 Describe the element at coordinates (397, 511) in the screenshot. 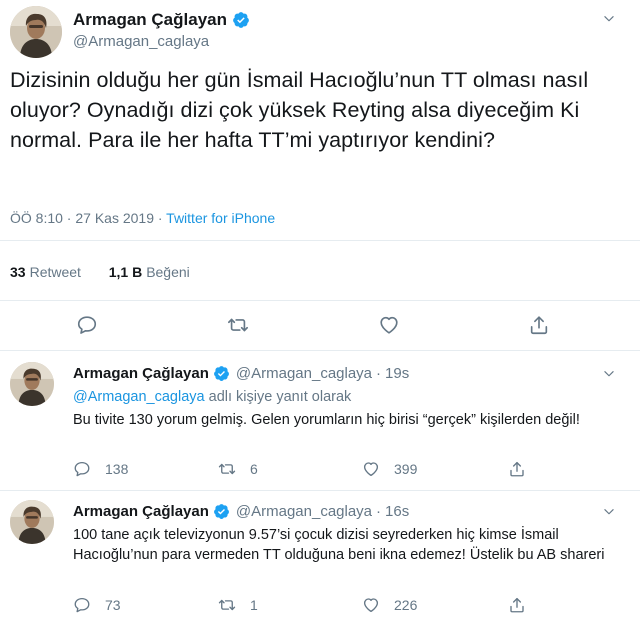

I see `reply-timestamp: 16s` at that location.